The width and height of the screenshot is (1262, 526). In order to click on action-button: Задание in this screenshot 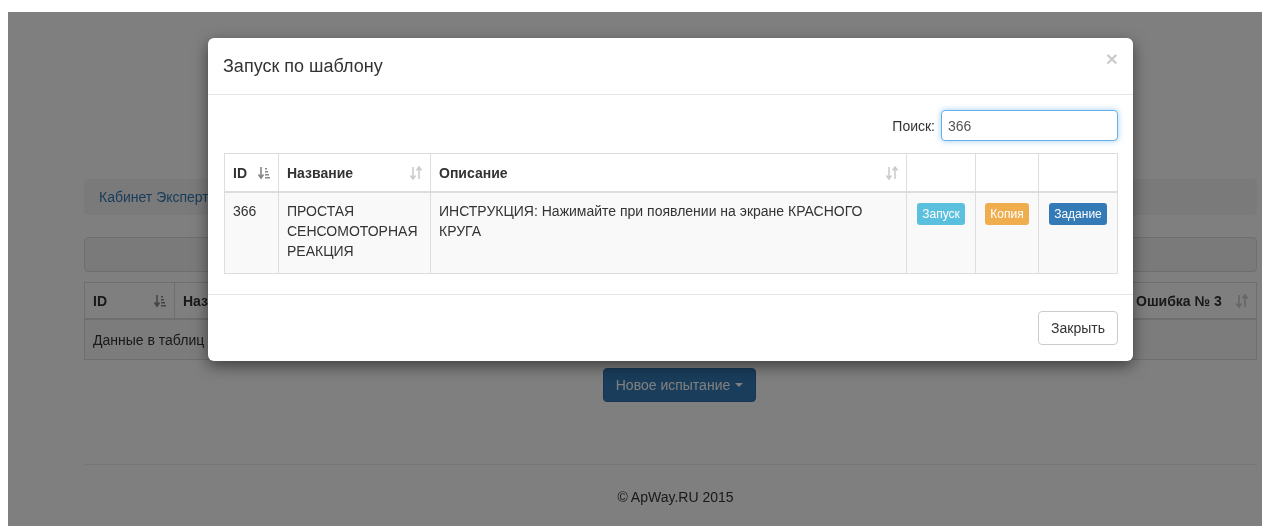, I will do `click(1078, 214)`.